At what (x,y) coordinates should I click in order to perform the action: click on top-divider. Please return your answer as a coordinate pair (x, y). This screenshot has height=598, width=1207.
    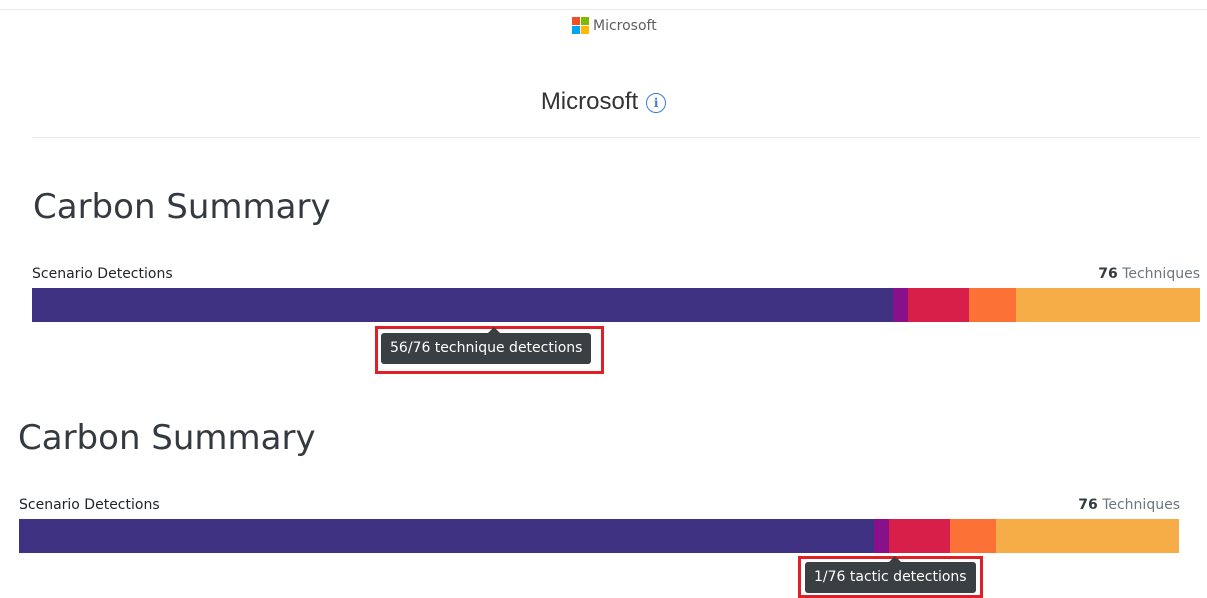
    Looking at the image, I should click on (603, 9).